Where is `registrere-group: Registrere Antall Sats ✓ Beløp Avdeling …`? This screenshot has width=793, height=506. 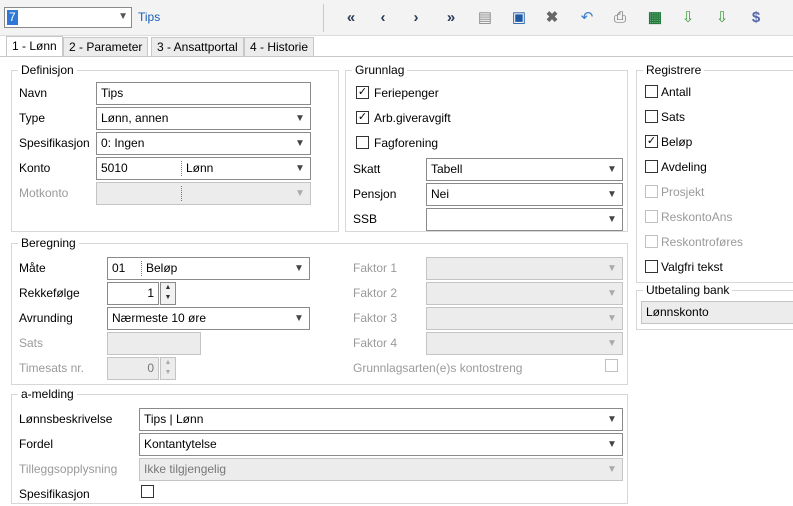
registrere-group: Registrere Antall Sats ✓ Beløp Avdeling … is located at coordinates (714, 173).